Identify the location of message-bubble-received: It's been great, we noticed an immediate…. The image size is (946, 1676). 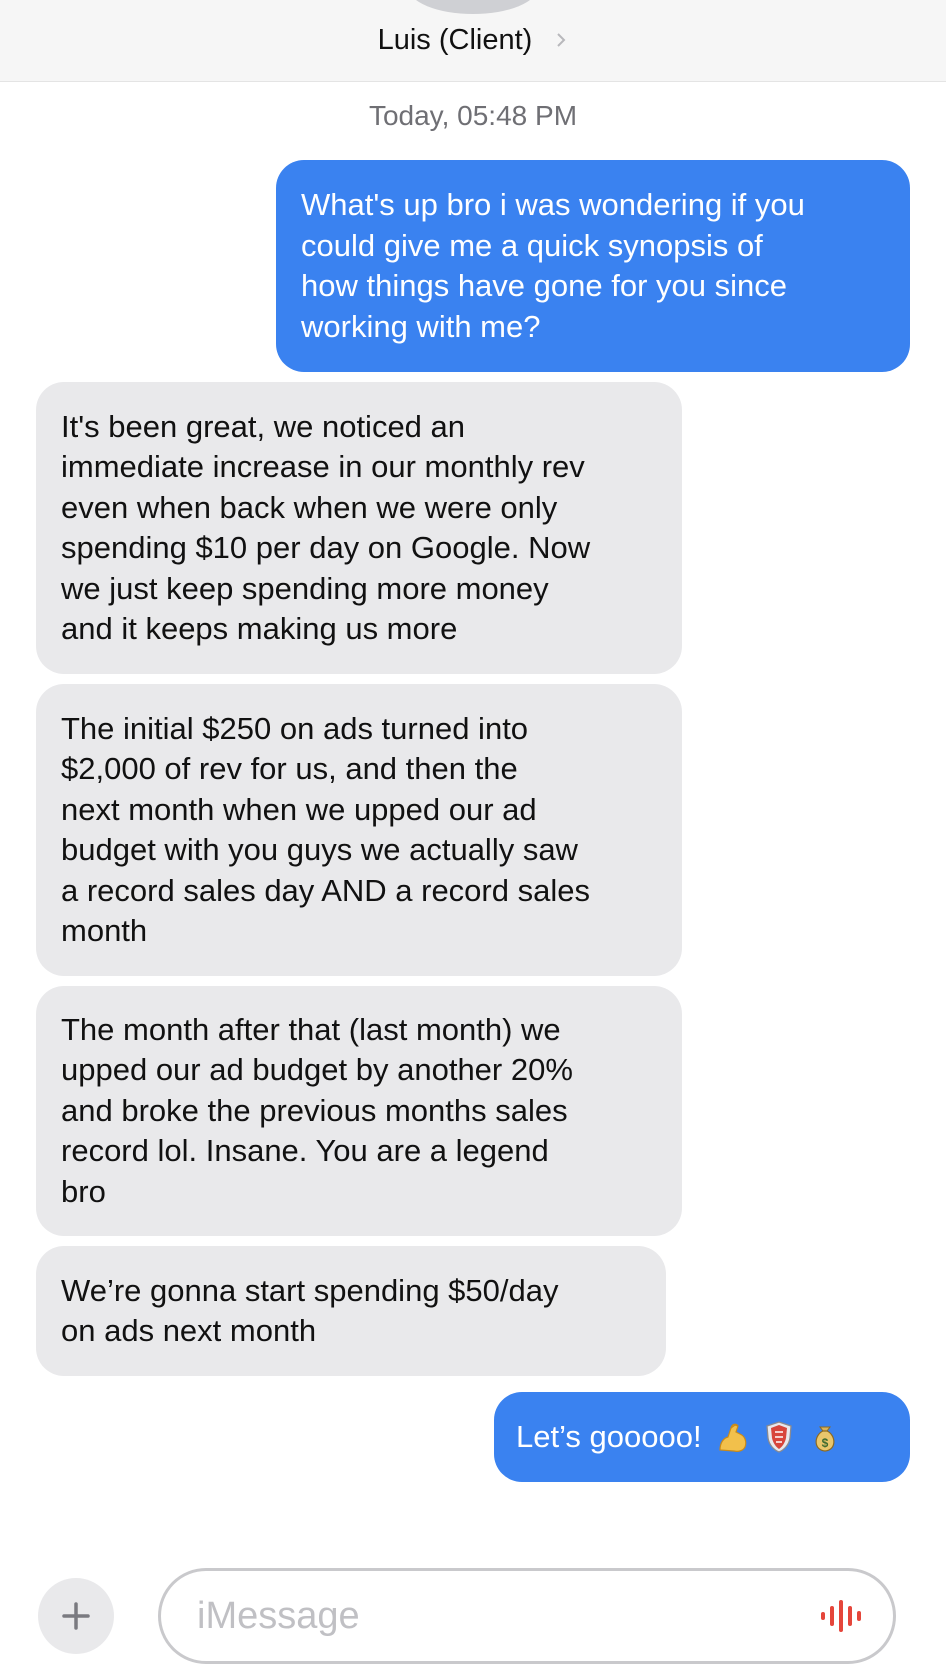
(359, 528).